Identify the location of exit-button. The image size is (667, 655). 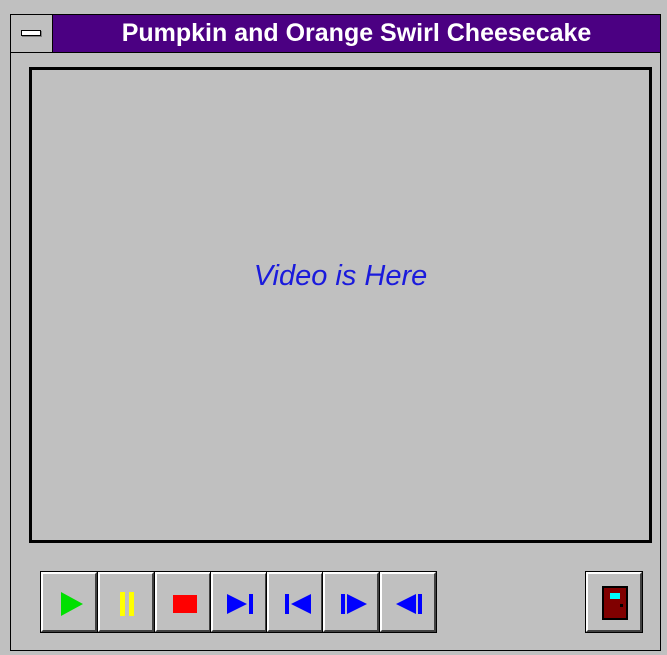
(614, 602).